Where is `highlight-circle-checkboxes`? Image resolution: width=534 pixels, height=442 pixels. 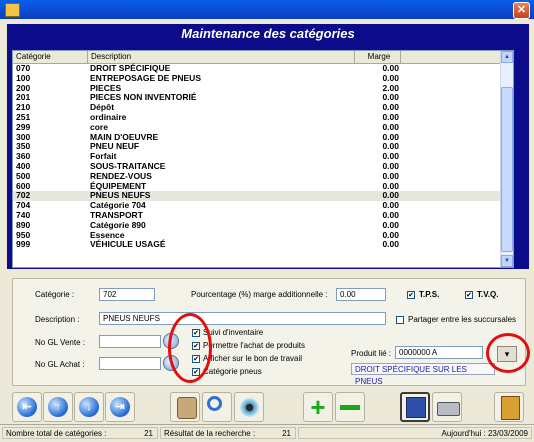
highlight-circle-checkboxes is located at coordinates (190, 348).